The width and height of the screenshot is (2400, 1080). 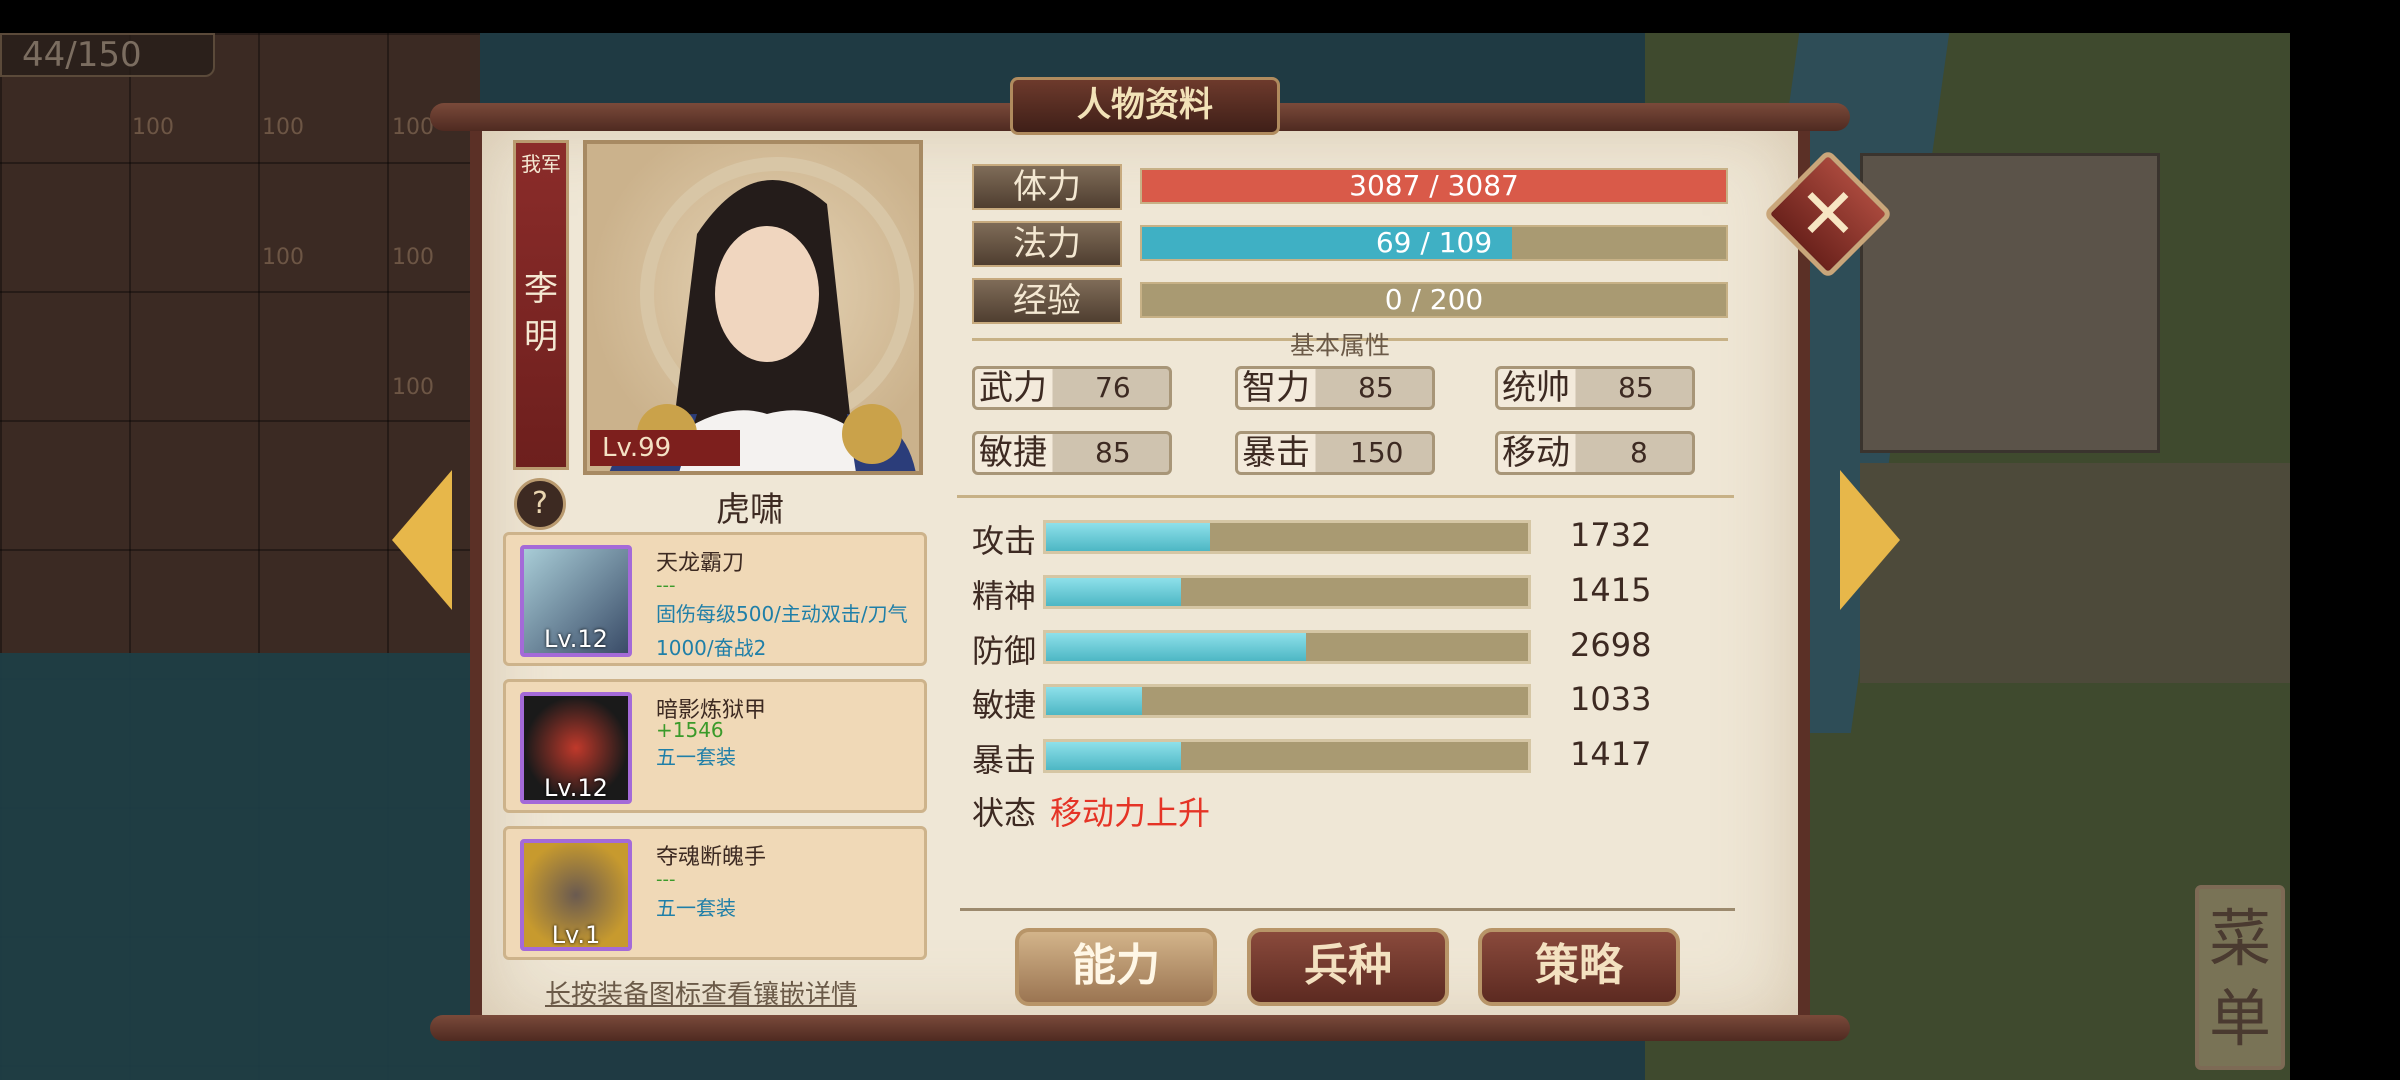 I want to click on top-black-bar, so click(x=1200, y=16).